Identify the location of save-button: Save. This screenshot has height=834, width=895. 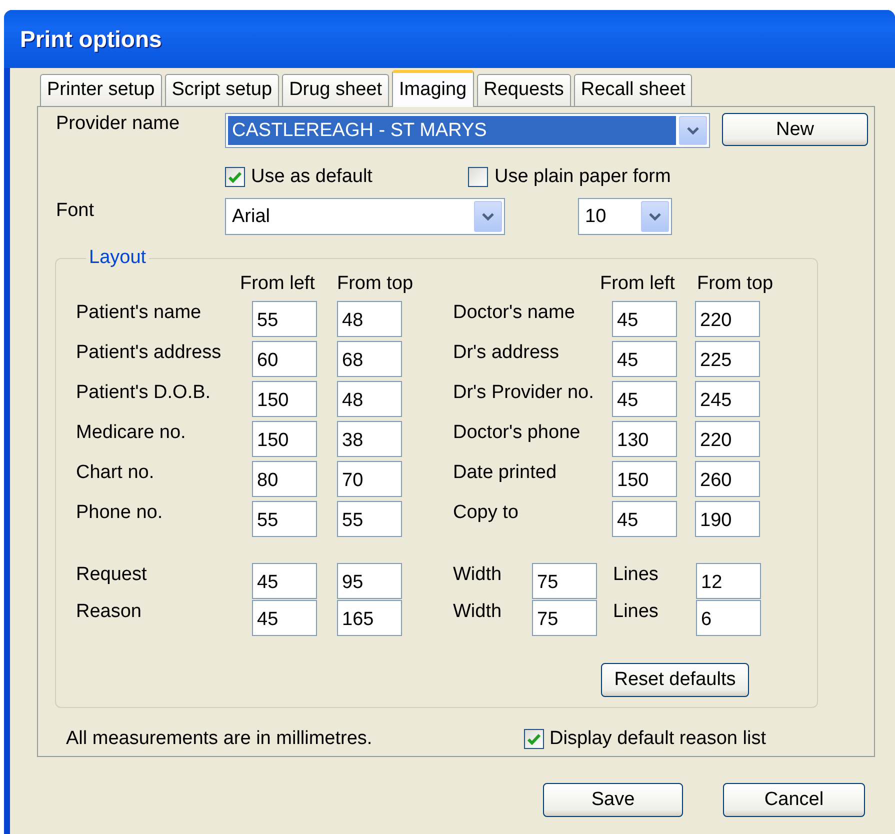
(613, 800).